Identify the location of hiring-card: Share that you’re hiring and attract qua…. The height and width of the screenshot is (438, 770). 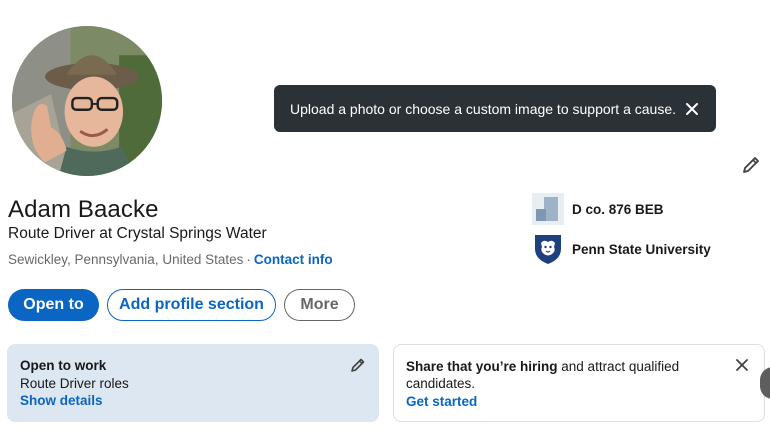
(579, 383).